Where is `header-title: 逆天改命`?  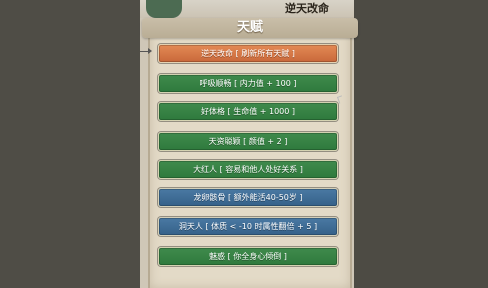 header-title: 逆天改命 is located at coordinates (307, 8).